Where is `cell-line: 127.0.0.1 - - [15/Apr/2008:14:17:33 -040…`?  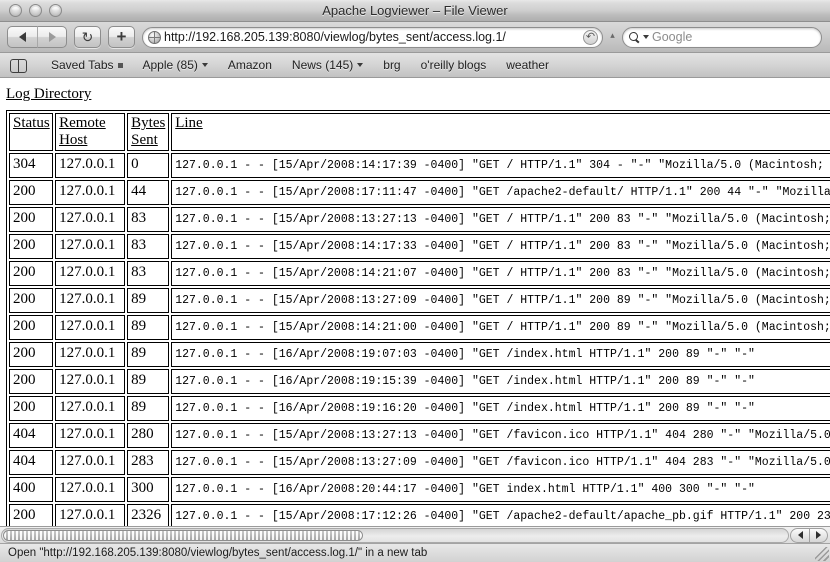
cell-line: 127.0.0.1 - - [15/Apr/2008:14:17:33 -040… is located at coordinates (500, 246).